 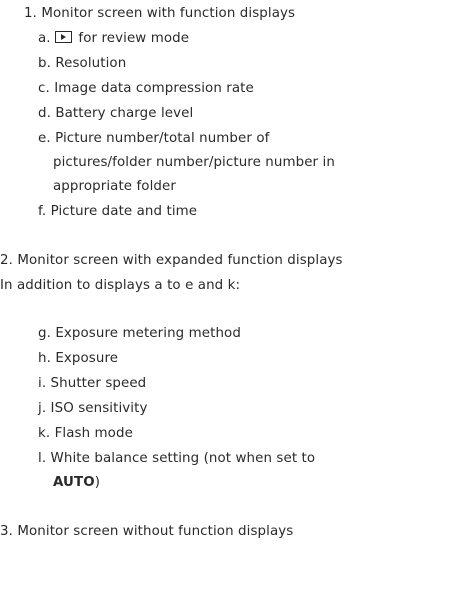 I want to click on item-k: k. Flash mode, so click(x=85, y=434).